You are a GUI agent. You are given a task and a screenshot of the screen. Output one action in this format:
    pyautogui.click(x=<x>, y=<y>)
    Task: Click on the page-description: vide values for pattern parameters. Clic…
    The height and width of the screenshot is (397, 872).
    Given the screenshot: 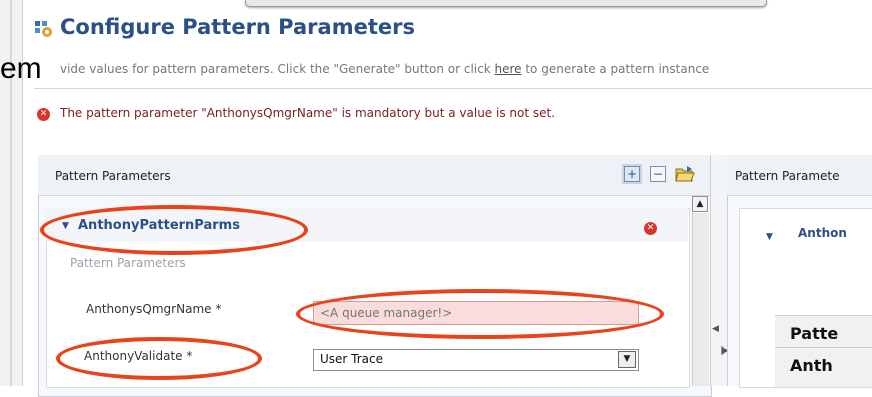 What is the action you would take?
    pyautogui.click(x=384, y=69)
    